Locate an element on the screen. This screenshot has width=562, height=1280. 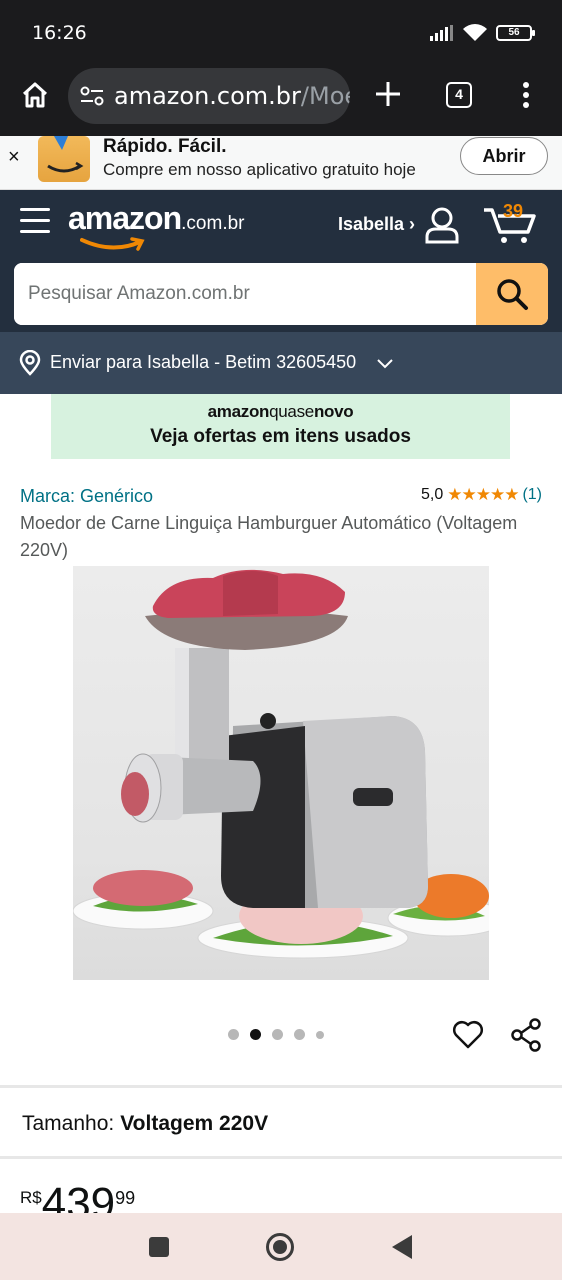
browser-toolbar: amazon.com.br/Moe 4 is located at coordinates (281, 101).